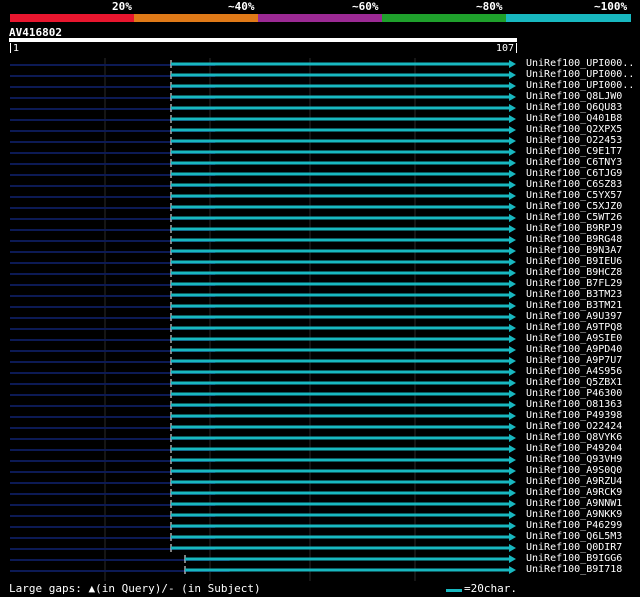 Image resolution: width=640 pixels, height=597 pixels. What do you see at coordinates (574, 404) in the screenshot?
I see `hit-label-link: UniRef100_O81363` at bounding box center [574, 404].